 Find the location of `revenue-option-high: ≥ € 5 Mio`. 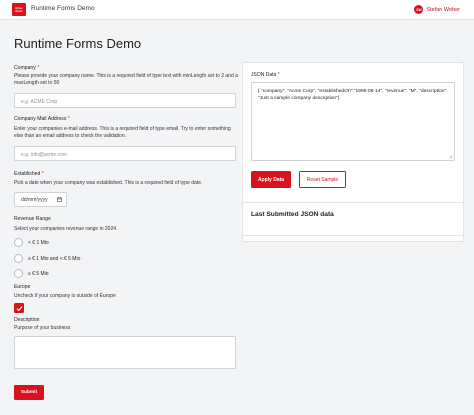

revenue-option-high: ≥ € 5 Mio is located at coordinates (31, 273).